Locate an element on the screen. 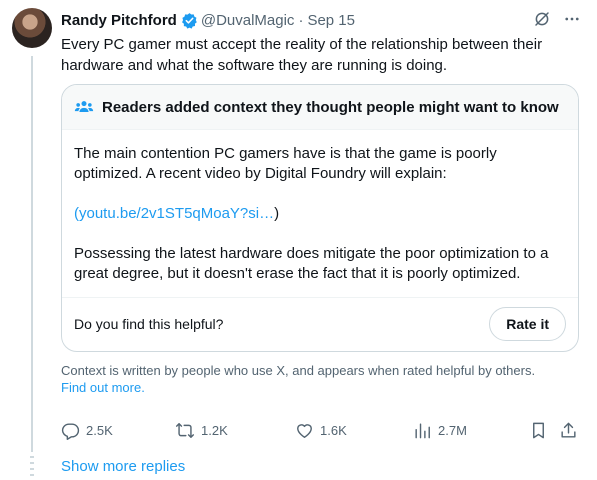 The height and width of the screenshot is (480, 597). like-button: 1.6K is located at coordinates (321, 430).